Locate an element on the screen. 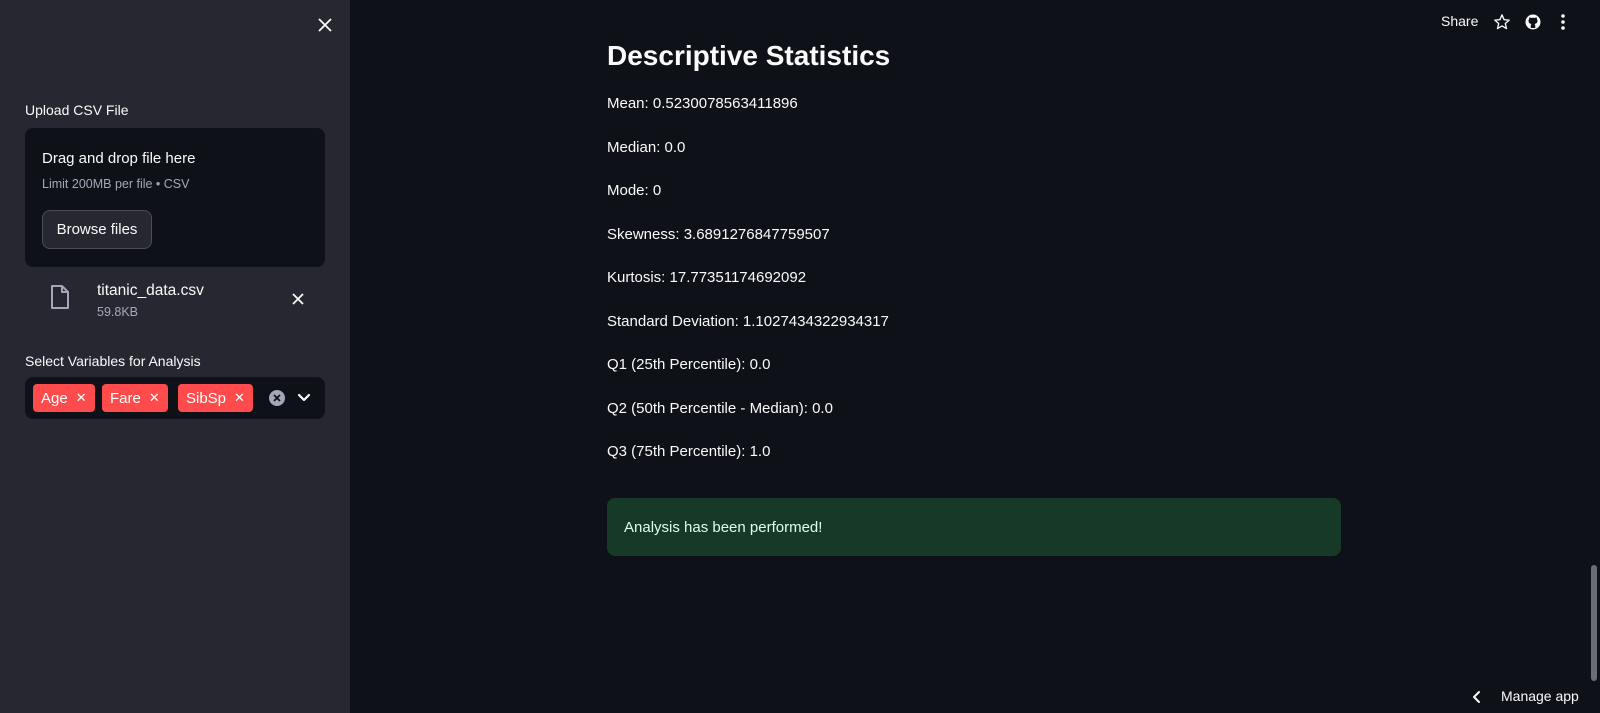  dropzone-limit: Limit 200MB per file • CSV is located at coordinates (116, 184).